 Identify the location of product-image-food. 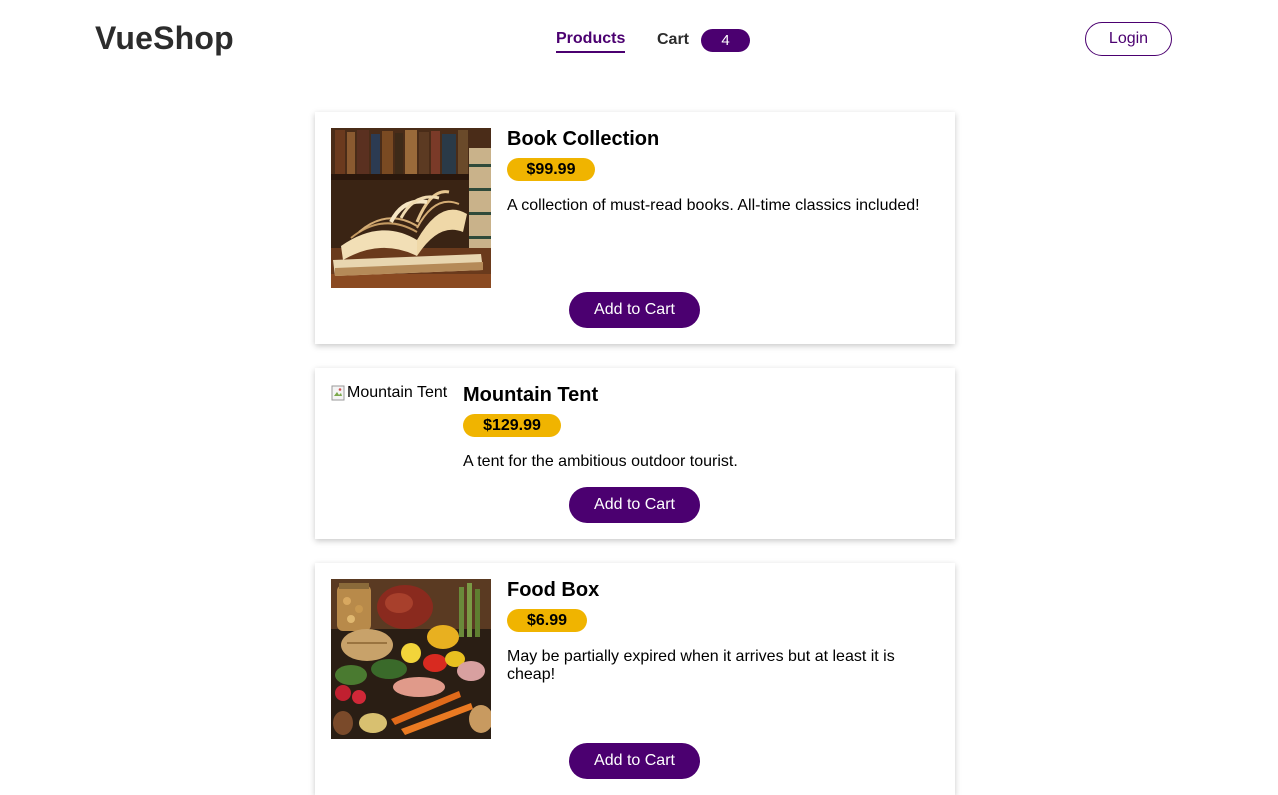
(411, 659).